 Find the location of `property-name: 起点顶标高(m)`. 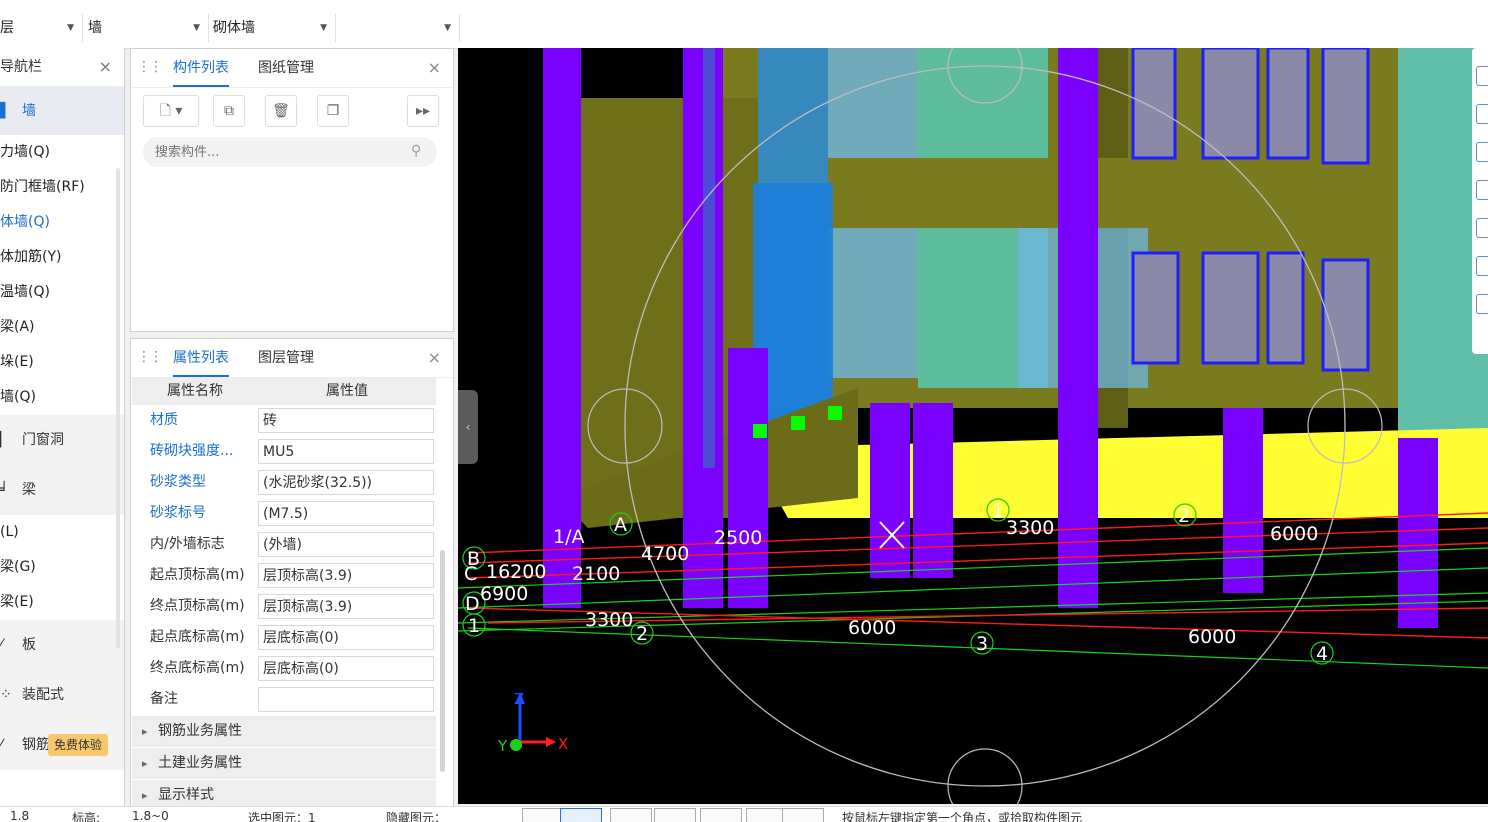

property-name: 起点顶标高(m) is located at coordinates (197, 575).